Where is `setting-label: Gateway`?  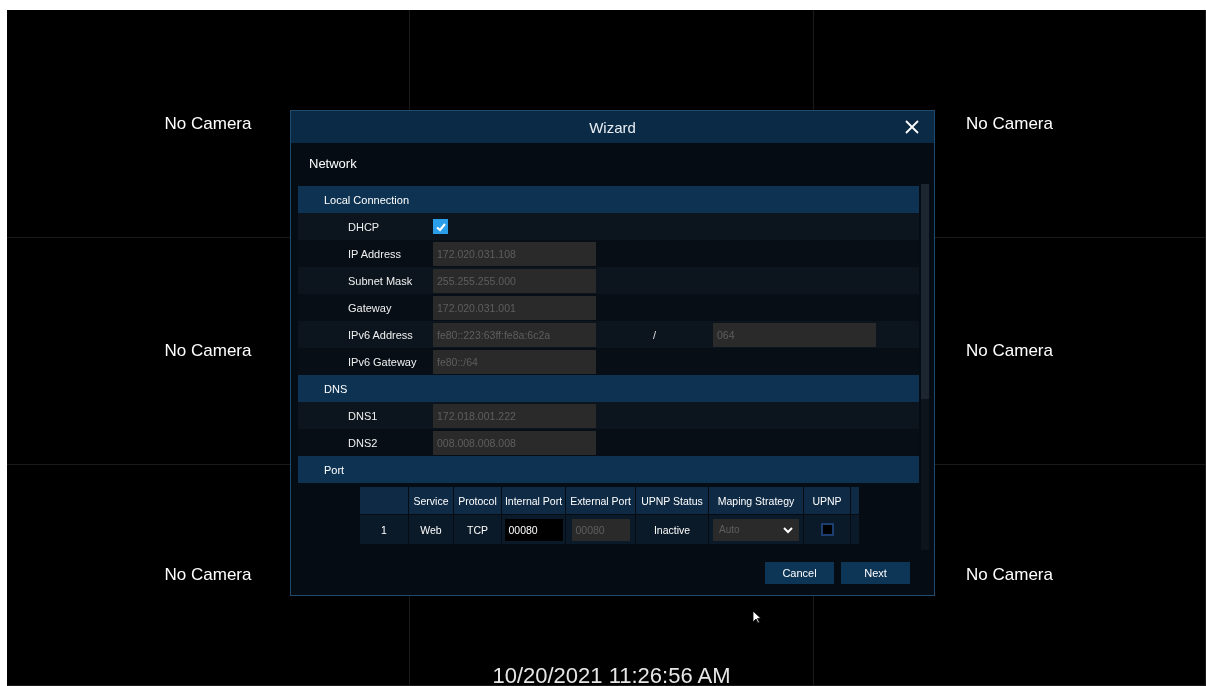
setting-label: Gateway is located at coordinates (370, 307).